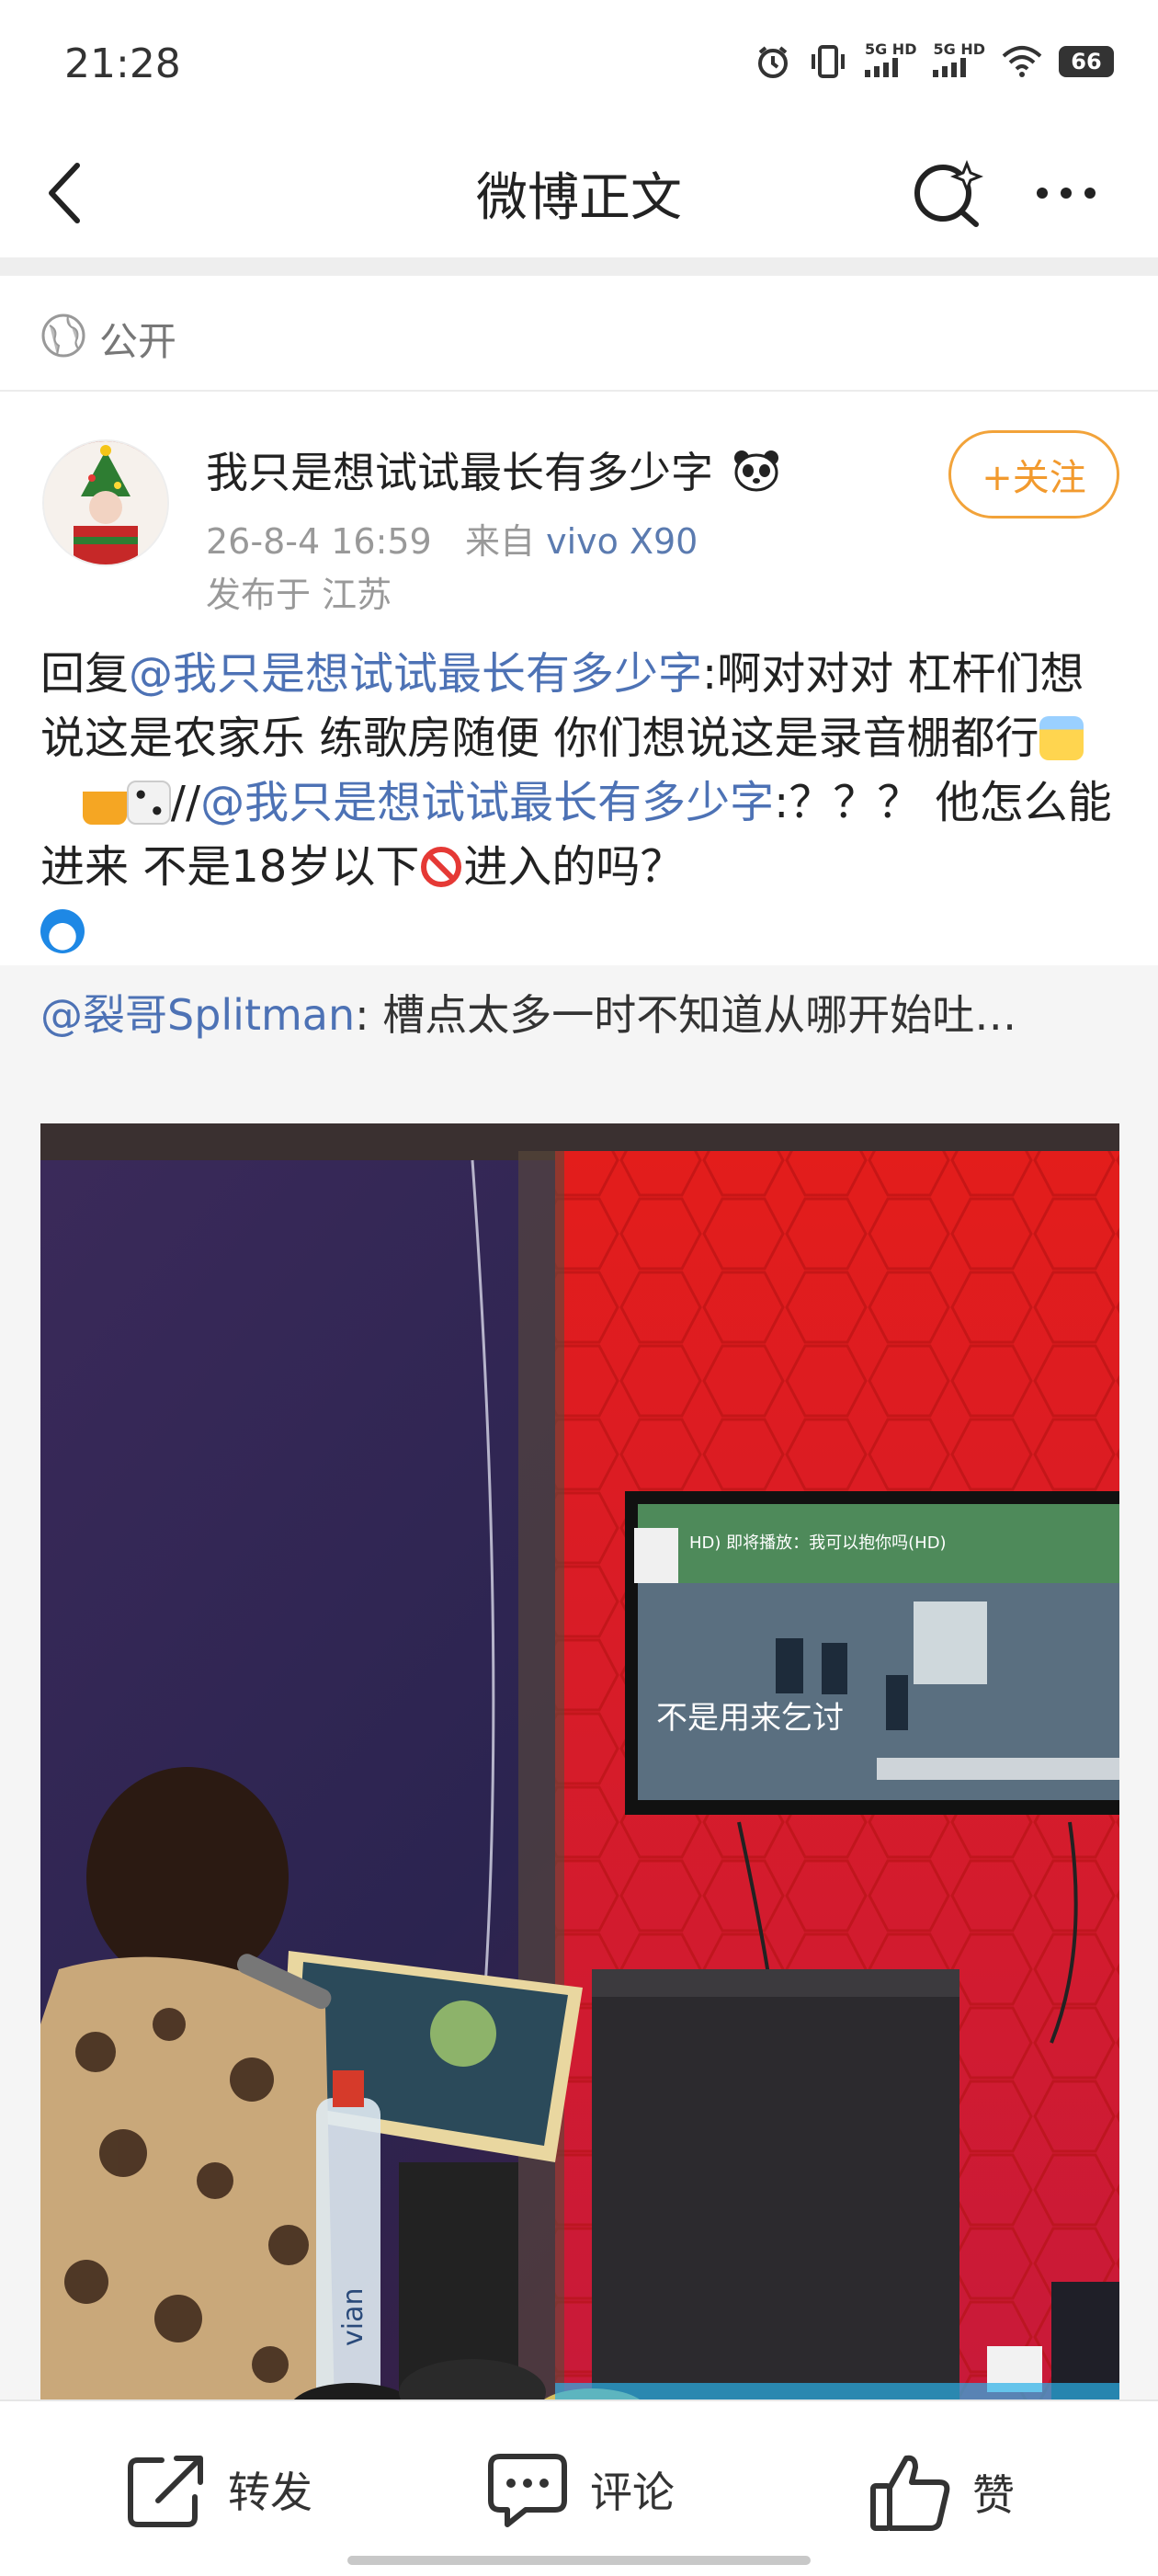 The width and height of the screenshot is (1158, 2576). Describe the element at coordinates (63, 931) in the screenshot. I see `doraemon-emoji-icon` at that location.